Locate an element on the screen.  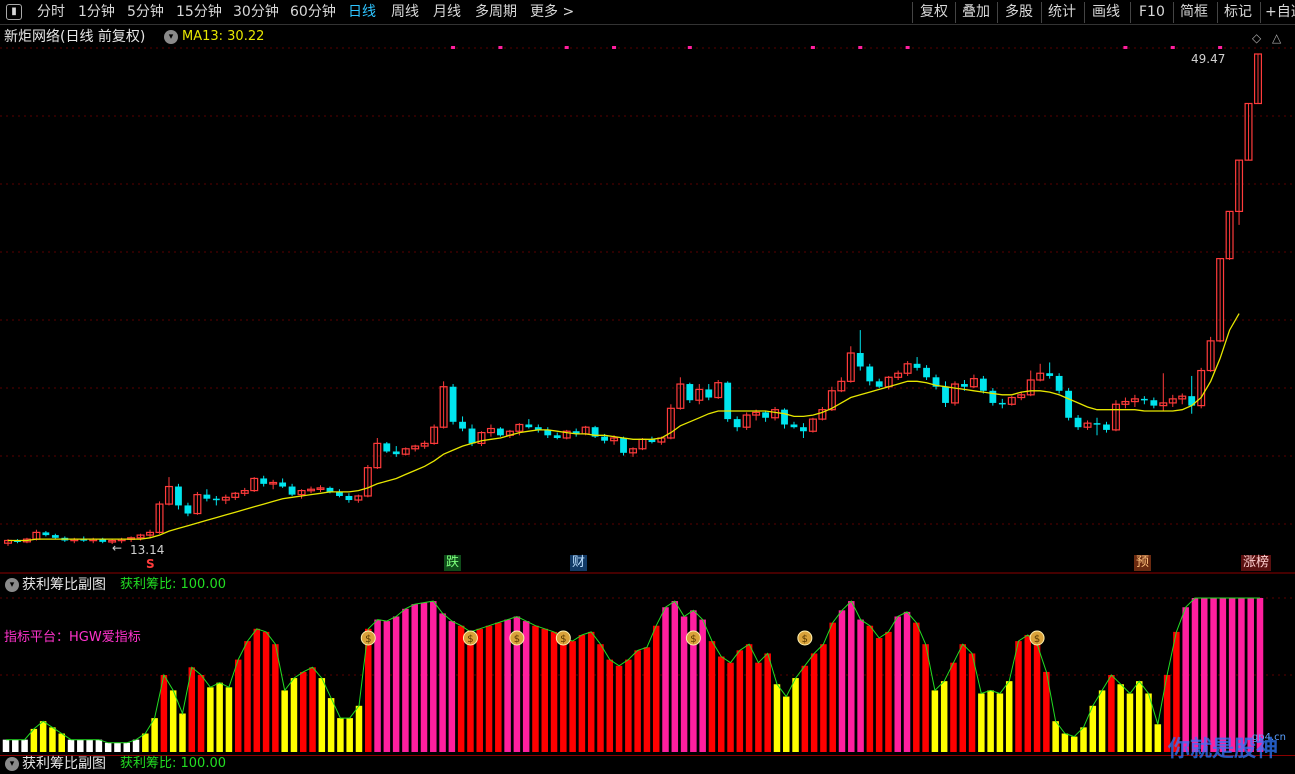
tab-monthly: 月线 is located at coordinates (447, 12).